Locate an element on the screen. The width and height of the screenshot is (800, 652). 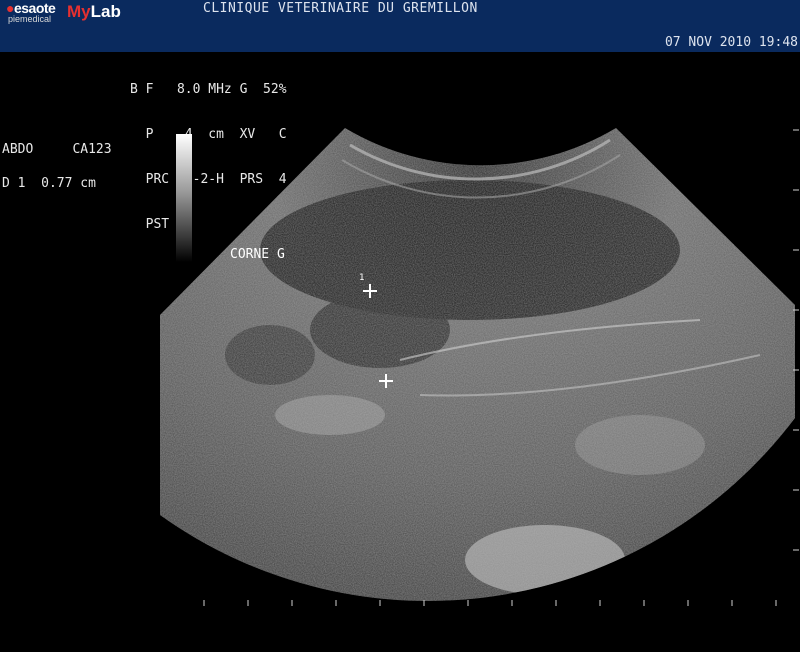
image-annotation: CORNE G is located at coordinates (257, 254).